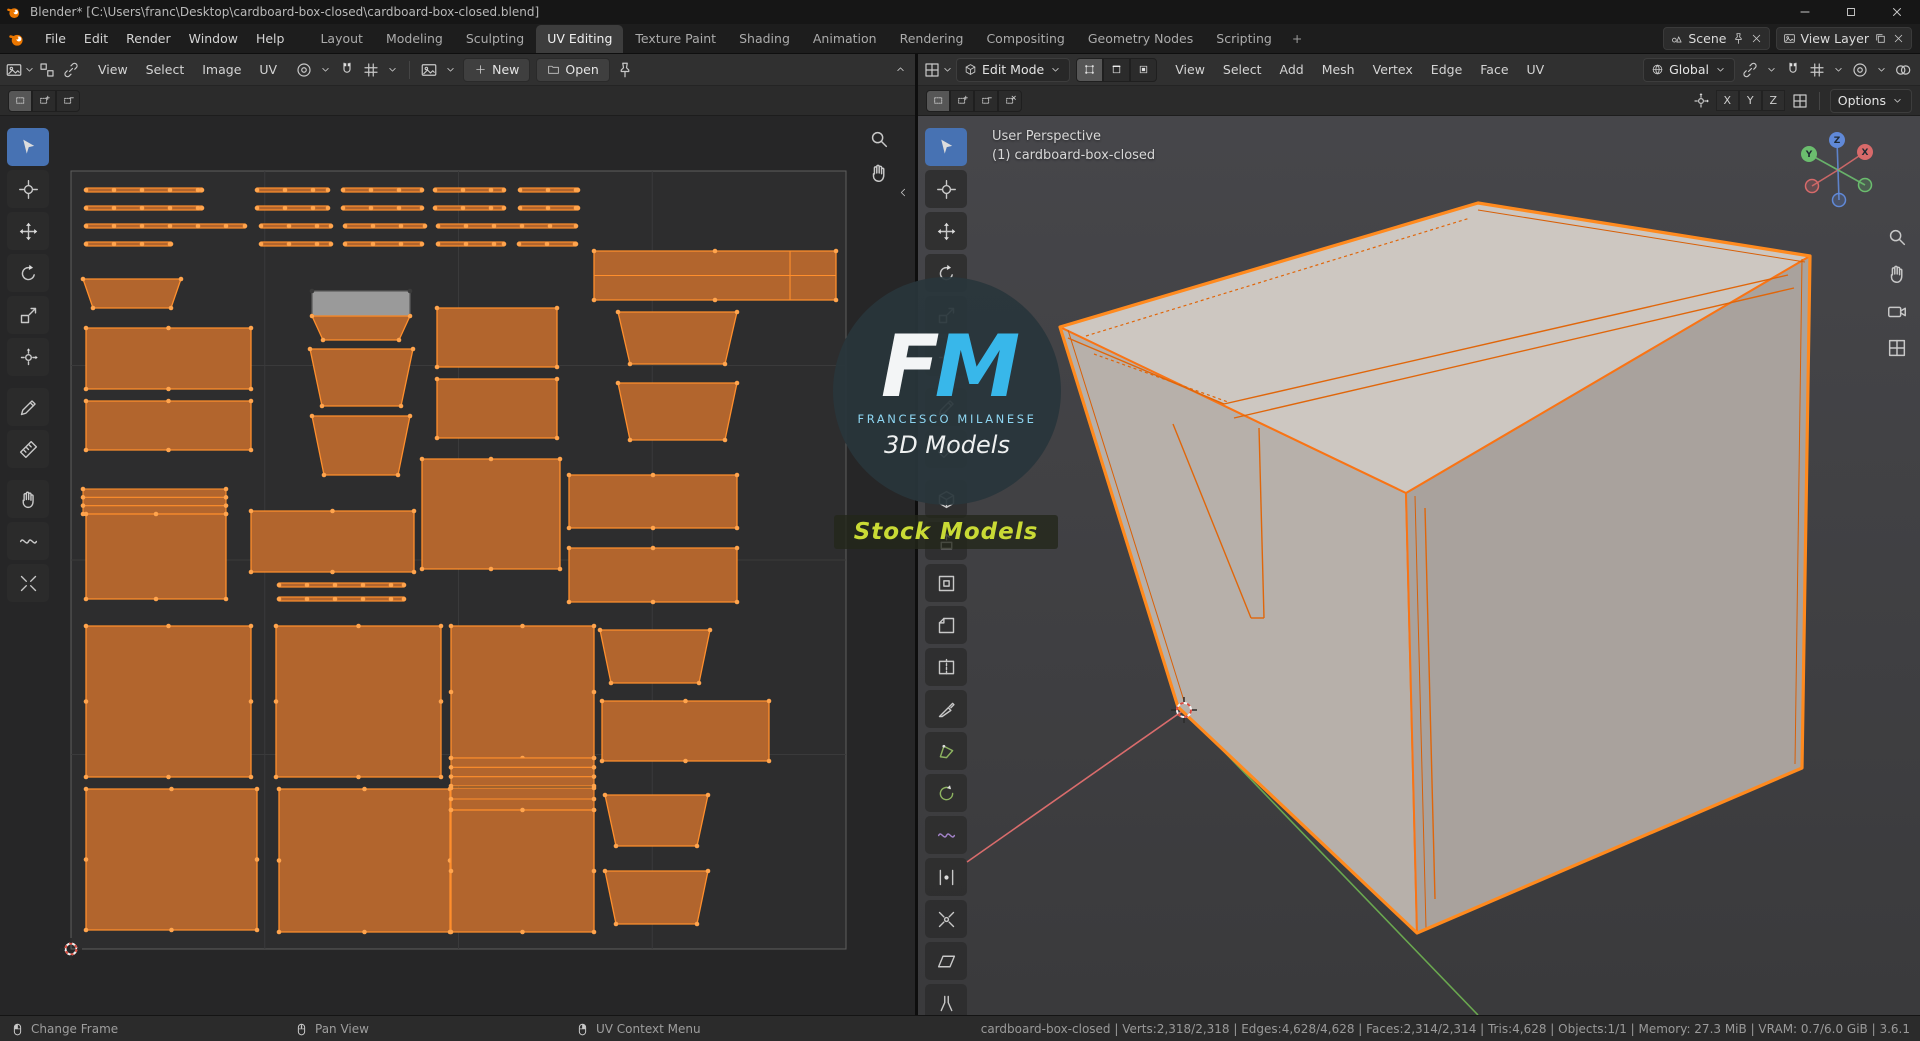  What do you see at coordinates (625, 70) in the screenshot?
I see `pin-image-icon` at bounding box center [625, 70].